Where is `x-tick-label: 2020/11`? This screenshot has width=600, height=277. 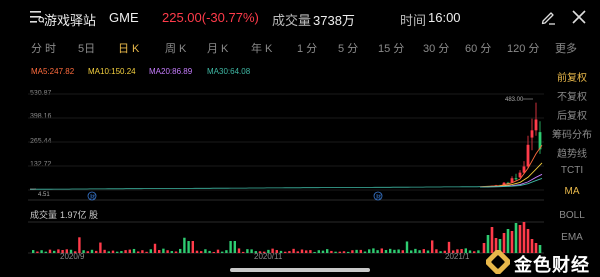 x-tick-label: 2020/11 is located at coordinates (268, 256).